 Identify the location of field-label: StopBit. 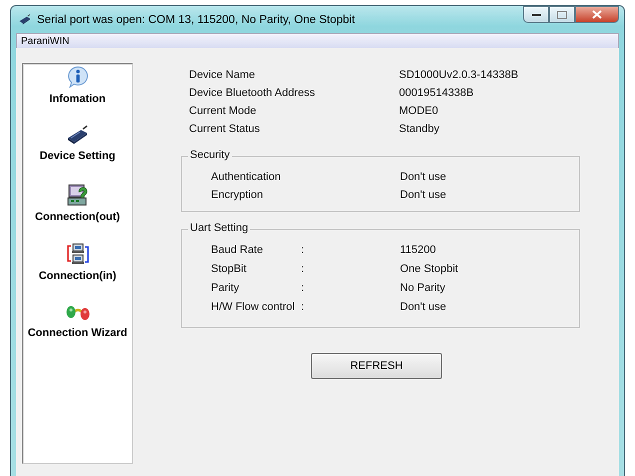
(229, 269).